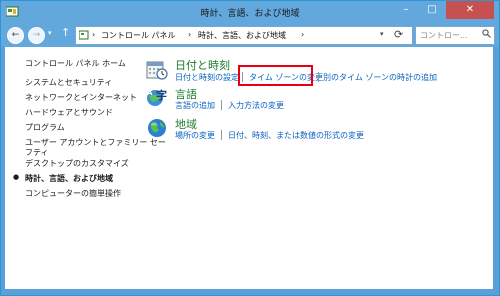  I want to click on category-date-time-title: 日付と時刻, so click(202, 65).